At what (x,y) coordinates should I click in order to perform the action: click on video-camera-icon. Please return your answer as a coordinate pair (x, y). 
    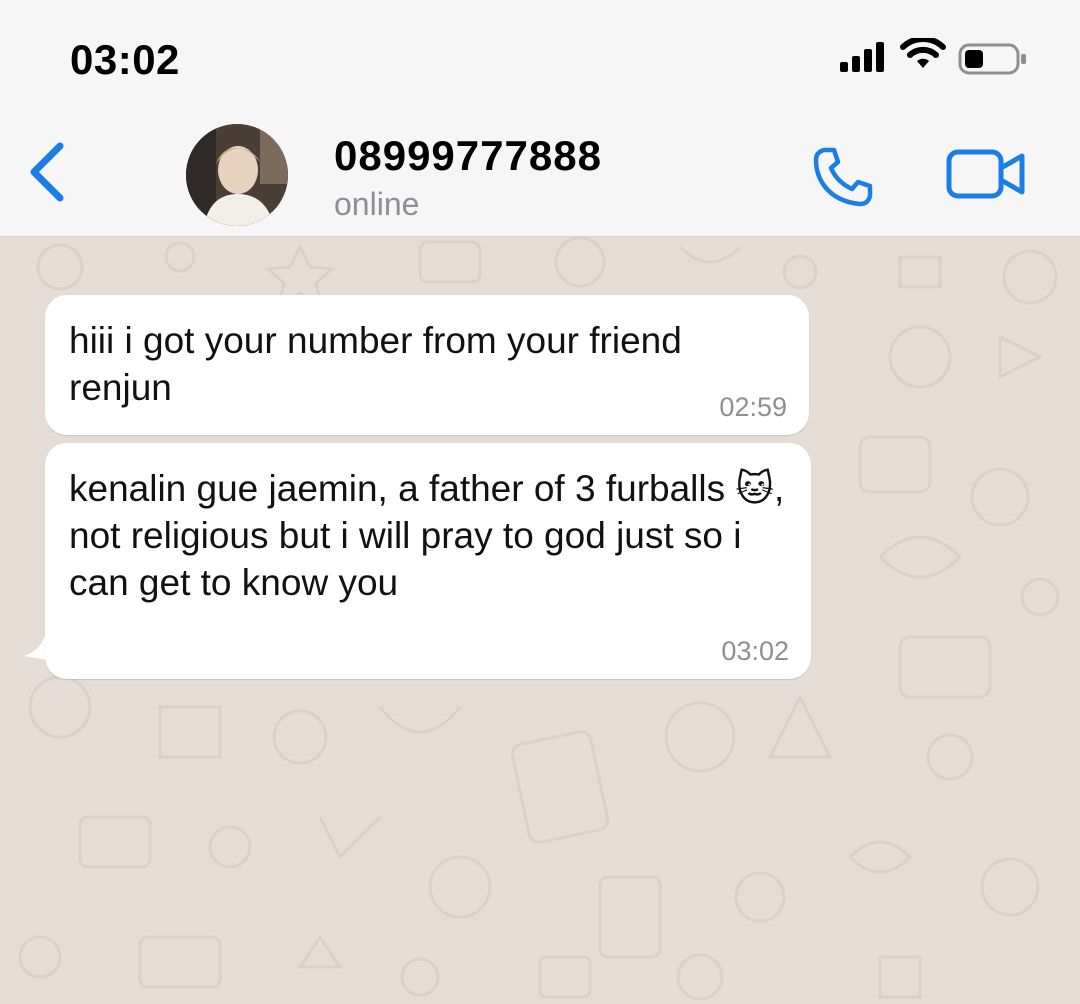
    Looking at the image, I should click on (985, 174).